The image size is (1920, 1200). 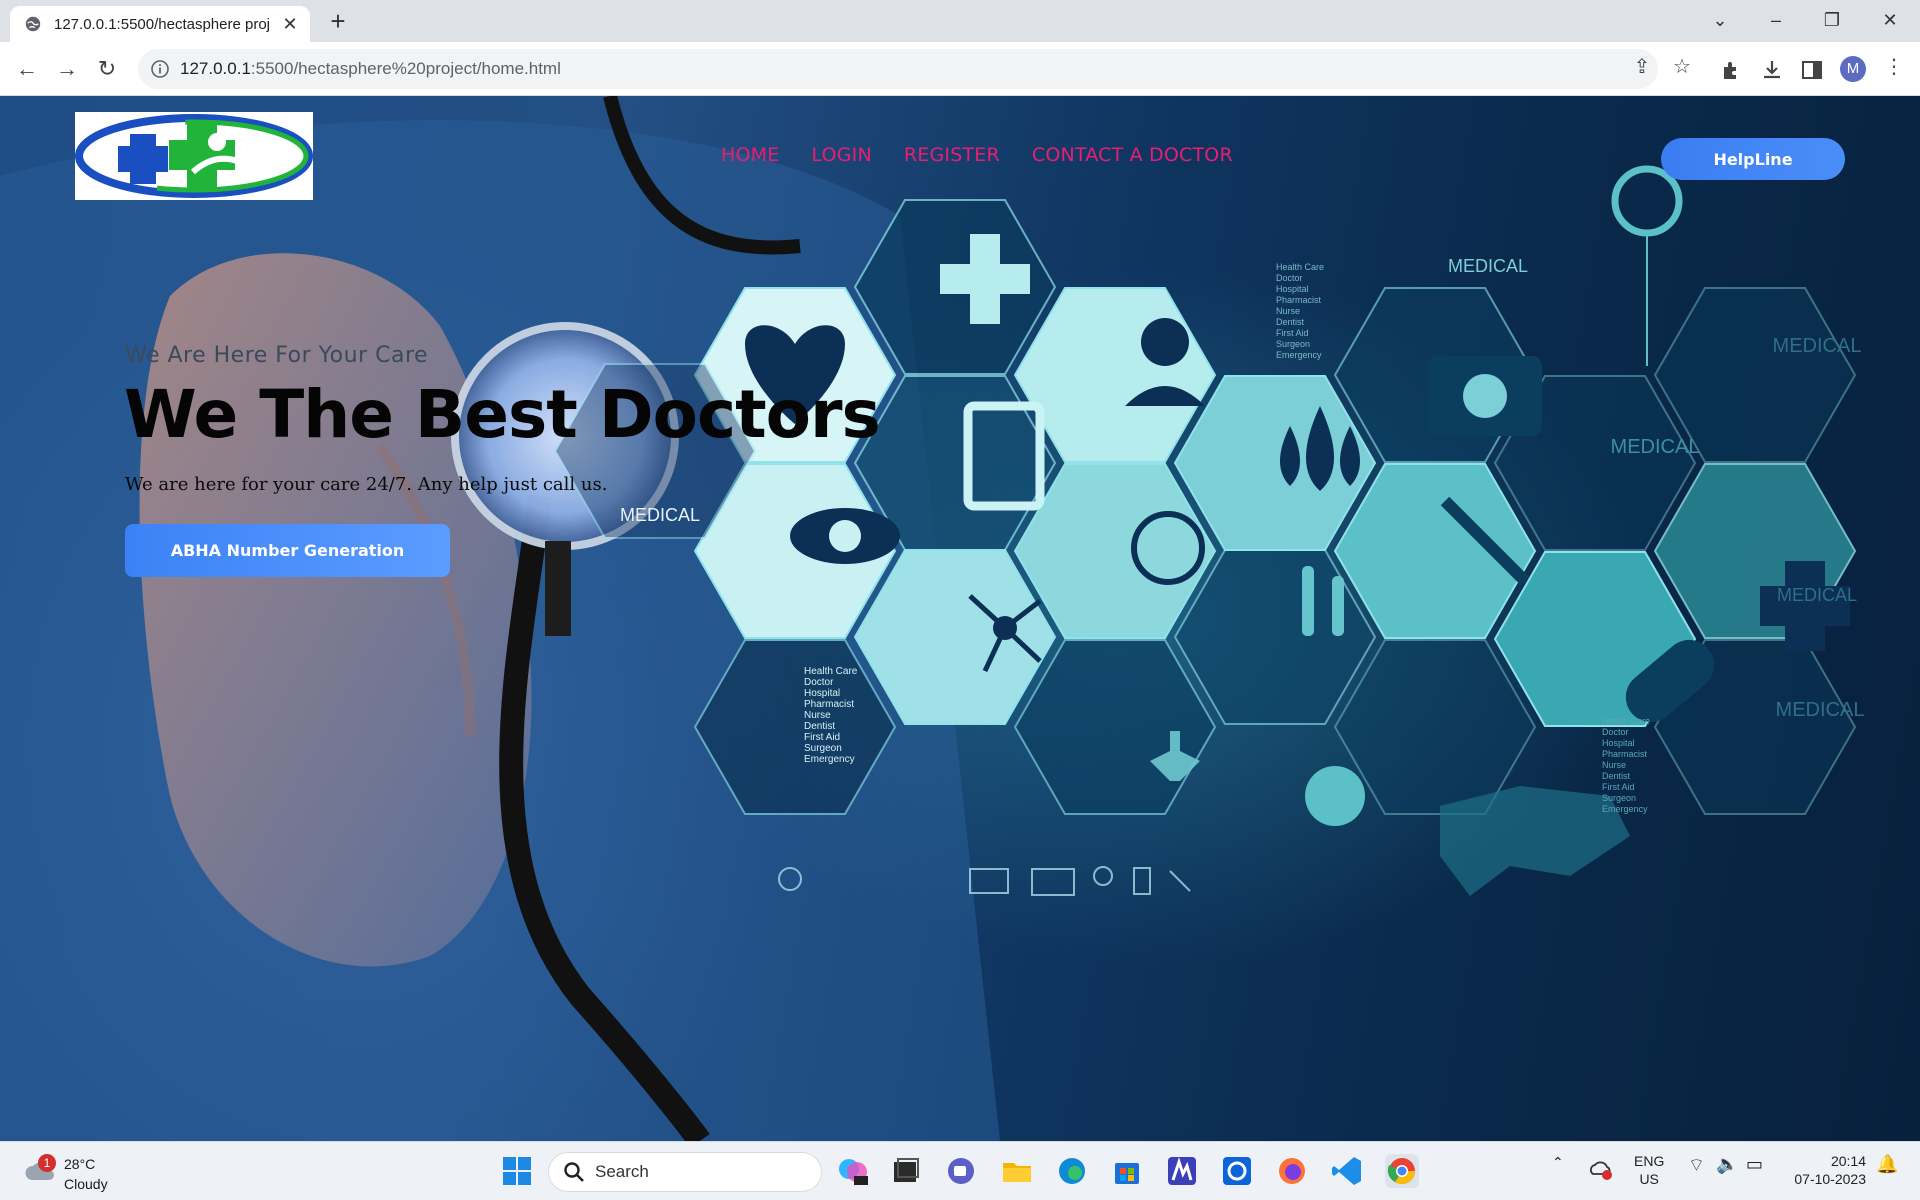 What do you see at coordinates (1696, 1165) in the screenshot?
I see `wifi-icon: ⌔` at bounding box center [1696, 1165].